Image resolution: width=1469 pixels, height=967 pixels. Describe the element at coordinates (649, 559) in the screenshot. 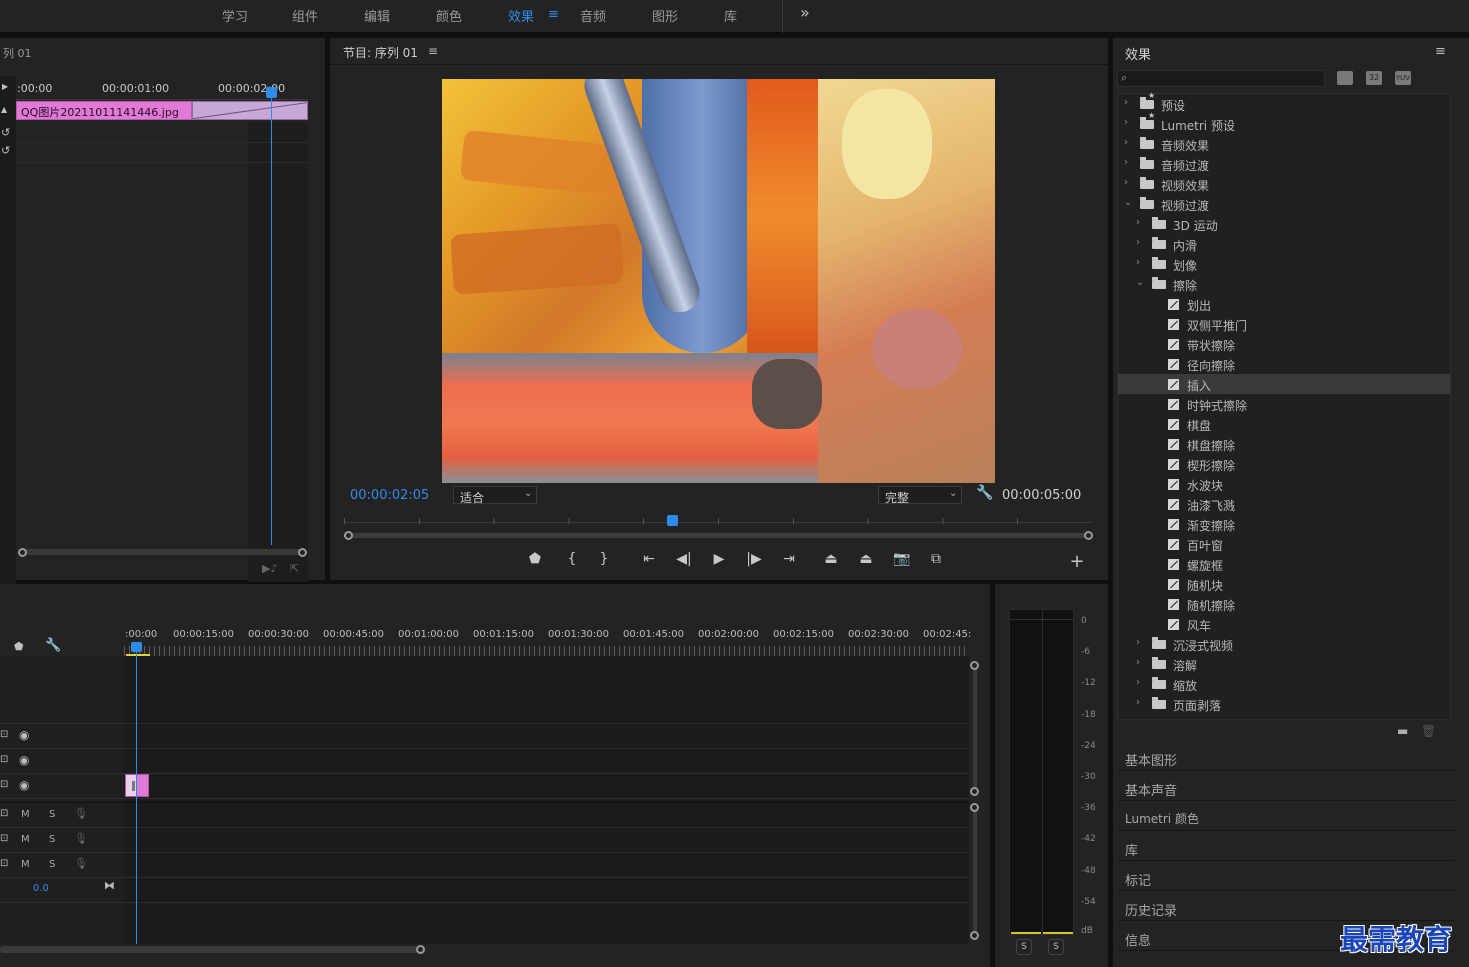

I see `go-to-in-icon: ⇤` at that location.